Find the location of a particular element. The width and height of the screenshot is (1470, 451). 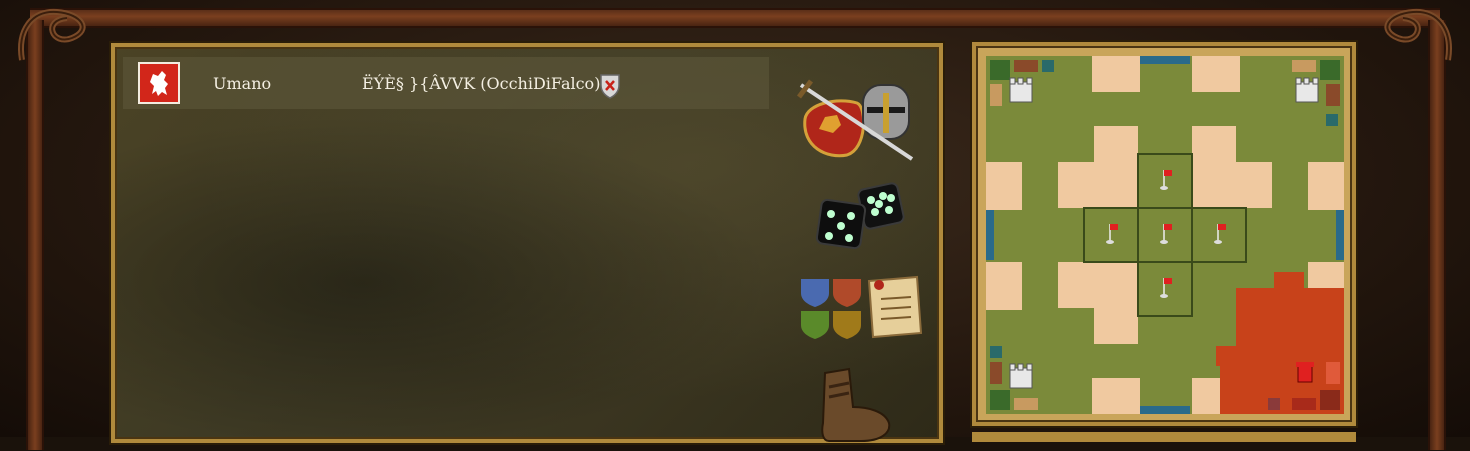

boot-icon is located at coordinates (856, 404).